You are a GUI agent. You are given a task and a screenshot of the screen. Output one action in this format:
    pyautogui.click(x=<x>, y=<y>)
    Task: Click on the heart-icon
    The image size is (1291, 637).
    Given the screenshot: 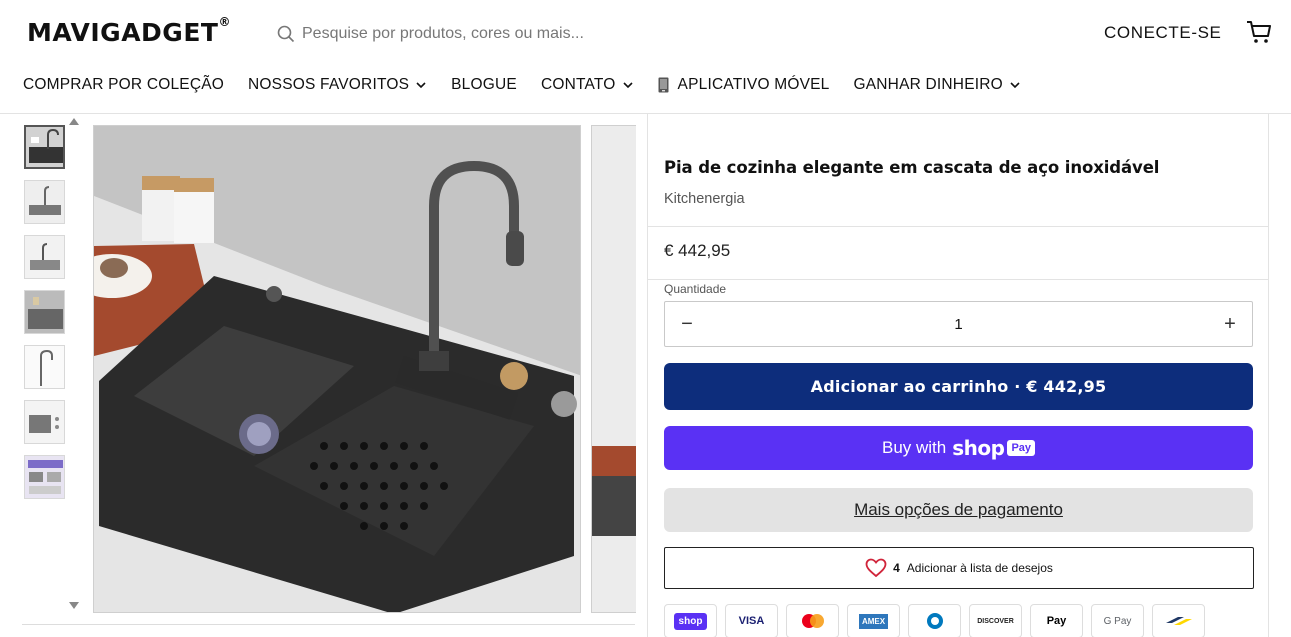 What is the action you would take?
    pyautogui.click(x=876, y=568)
    